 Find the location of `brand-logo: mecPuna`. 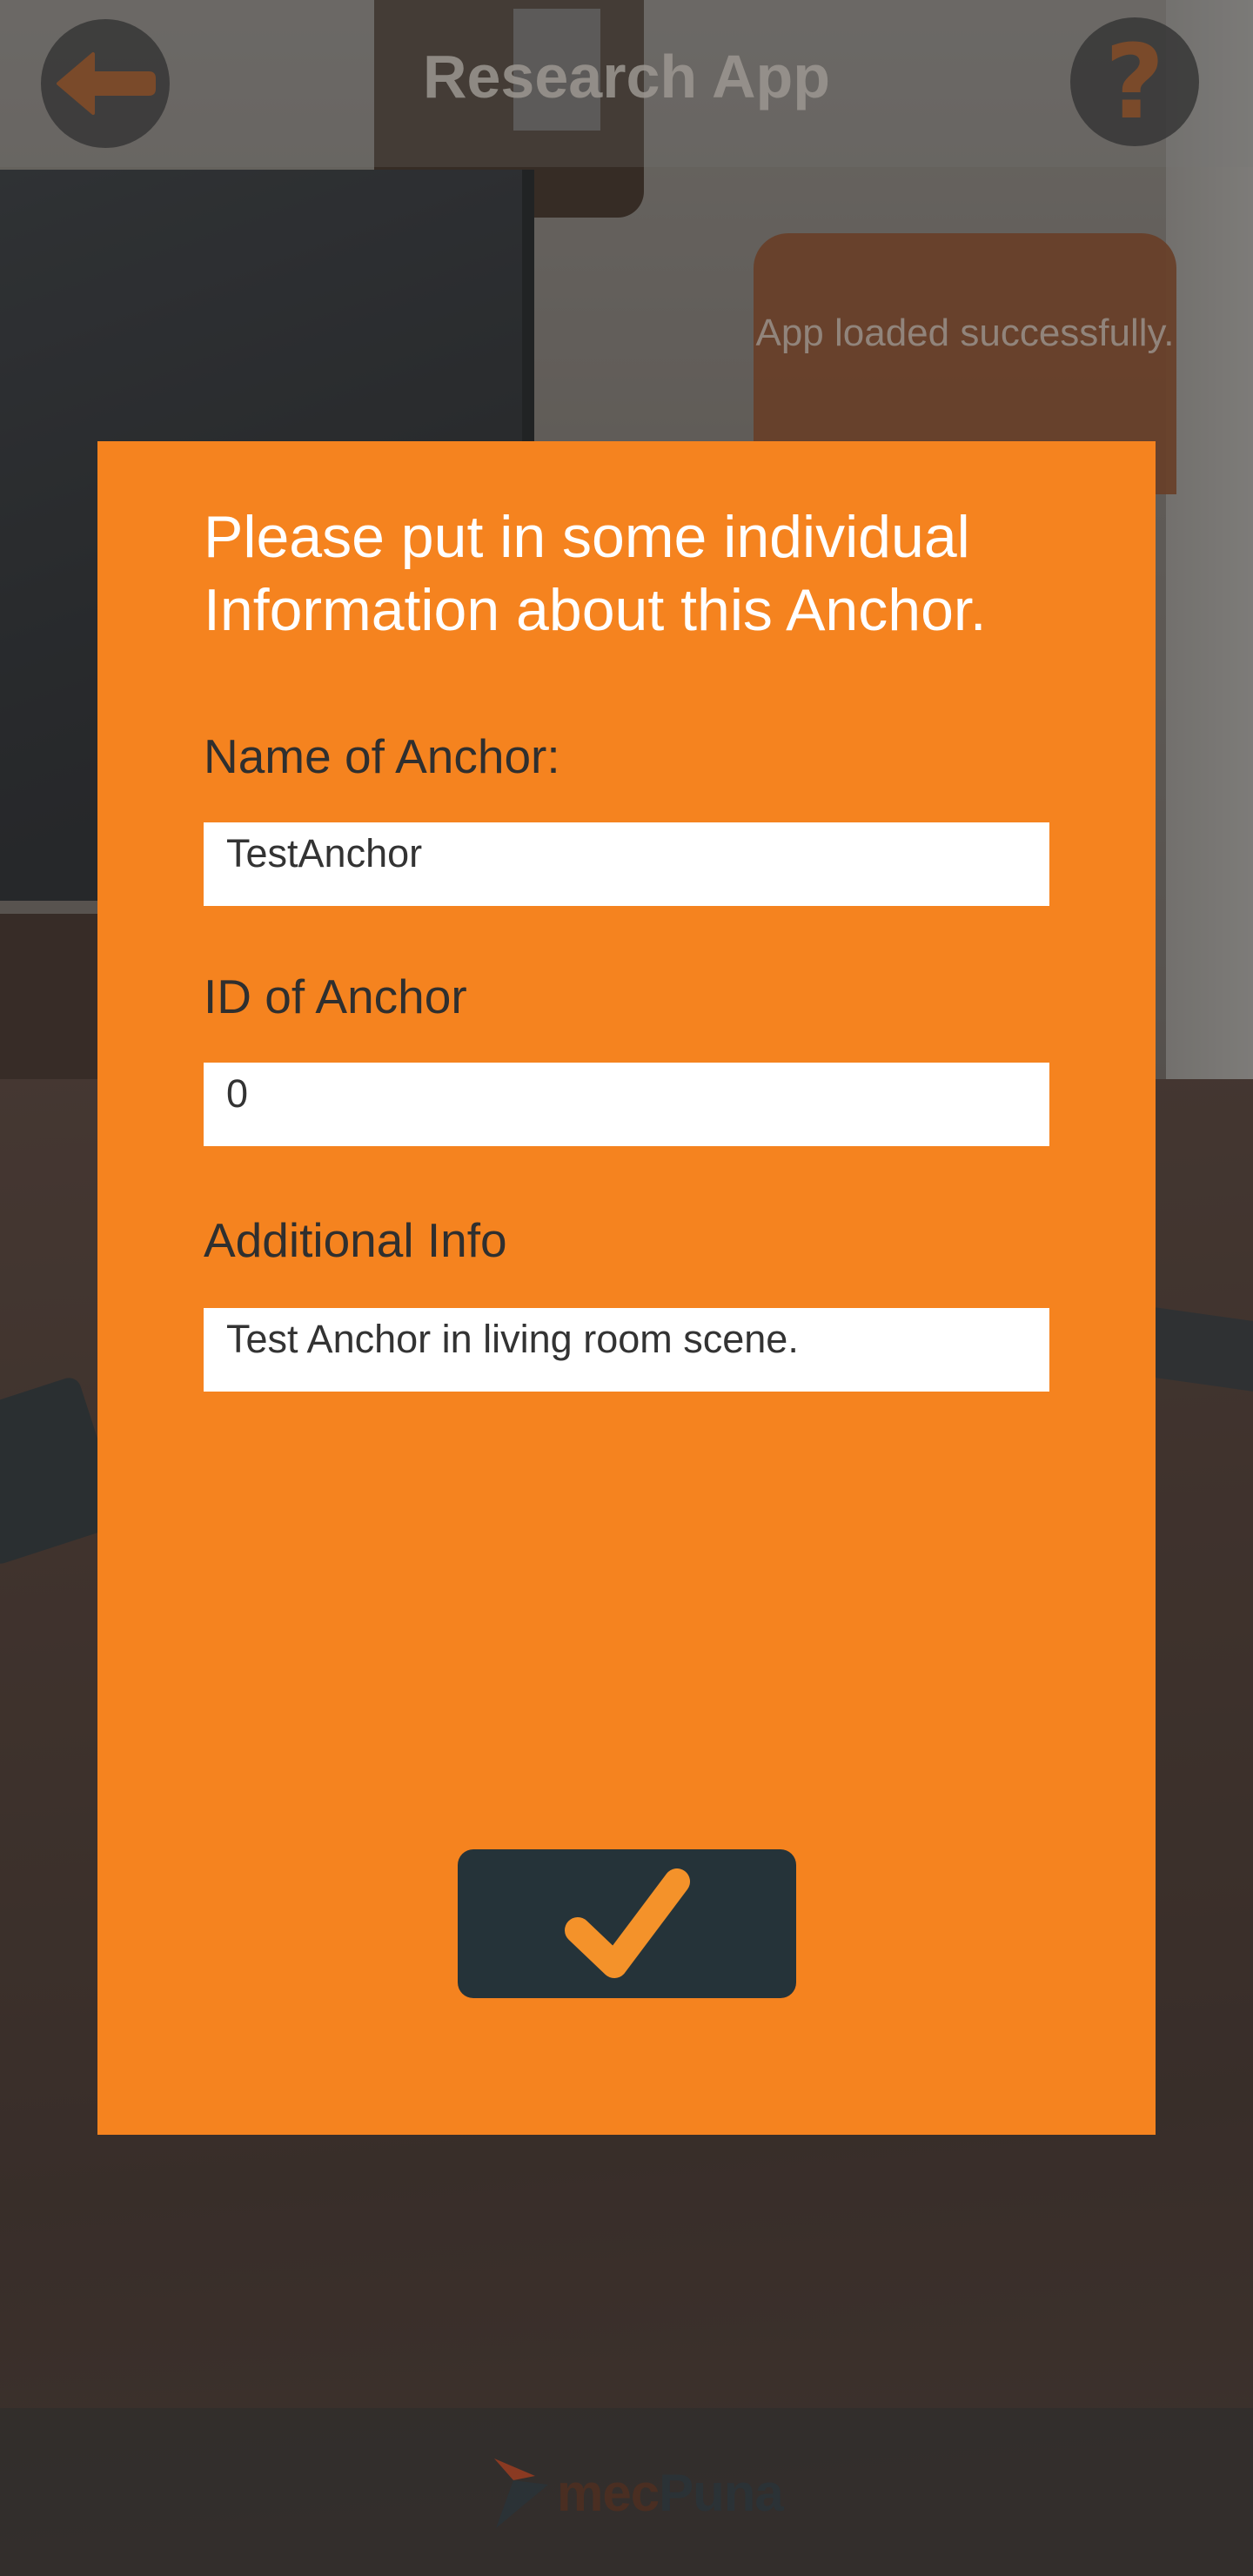

brand-logo: mecPuna is located at coordinates (635, 2489).